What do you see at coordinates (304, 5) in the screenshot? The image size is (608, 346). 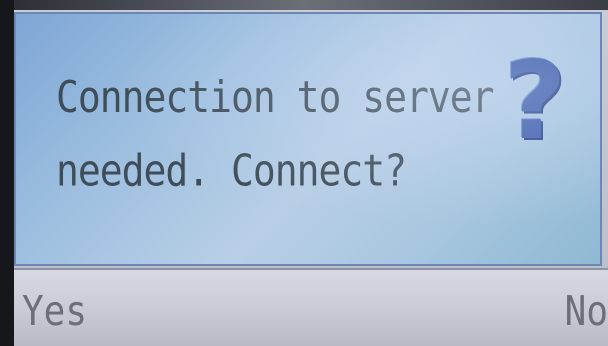 I see `screen-bezel-top` at bounding box center [304, 5].